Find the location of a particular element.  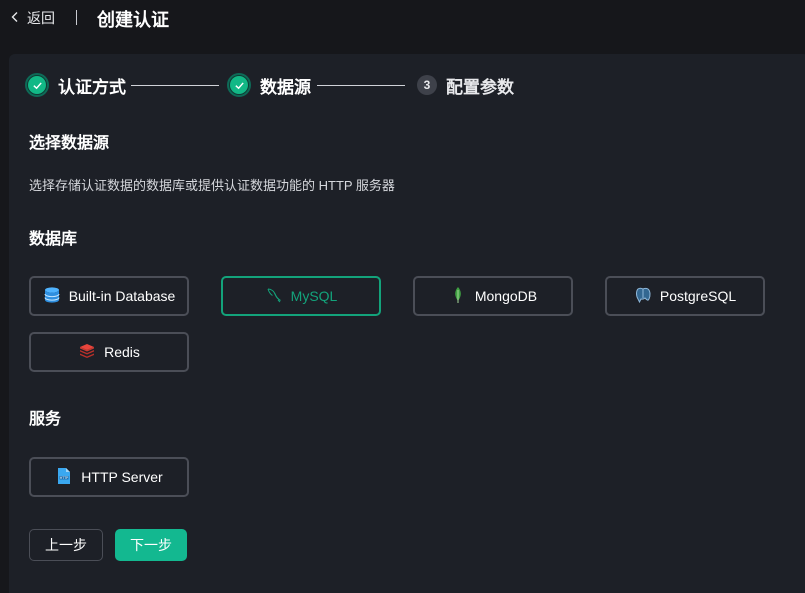

header-divider is located at coordinates (76, 17).